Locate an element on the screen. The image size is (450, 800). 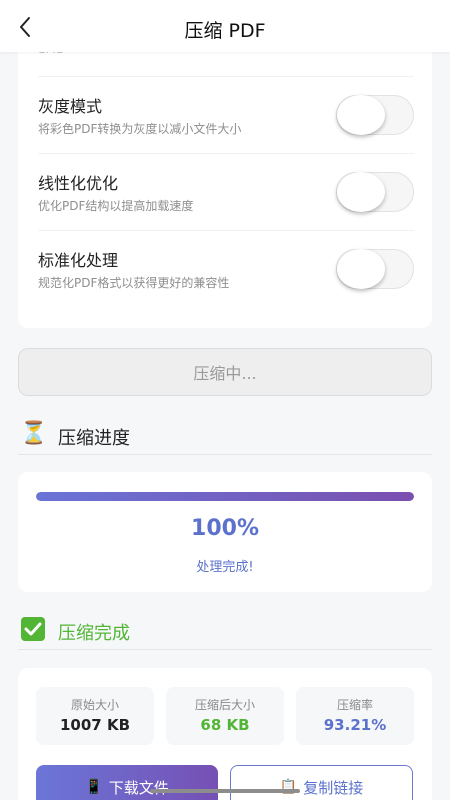
setting-normalize: 标准化处理 规范化PDF格式以获得更好的兼容性 is located at coordinates (226, 268).